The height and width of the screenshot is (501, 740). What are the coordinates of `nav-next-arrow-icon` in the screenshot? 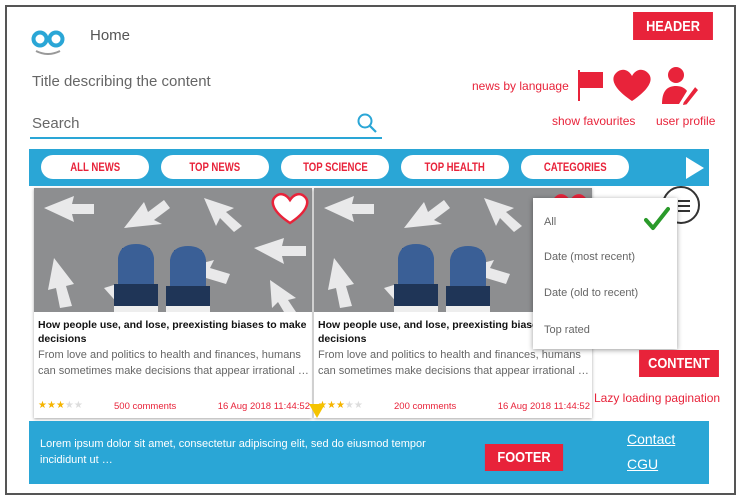 It's located at (695, 168).